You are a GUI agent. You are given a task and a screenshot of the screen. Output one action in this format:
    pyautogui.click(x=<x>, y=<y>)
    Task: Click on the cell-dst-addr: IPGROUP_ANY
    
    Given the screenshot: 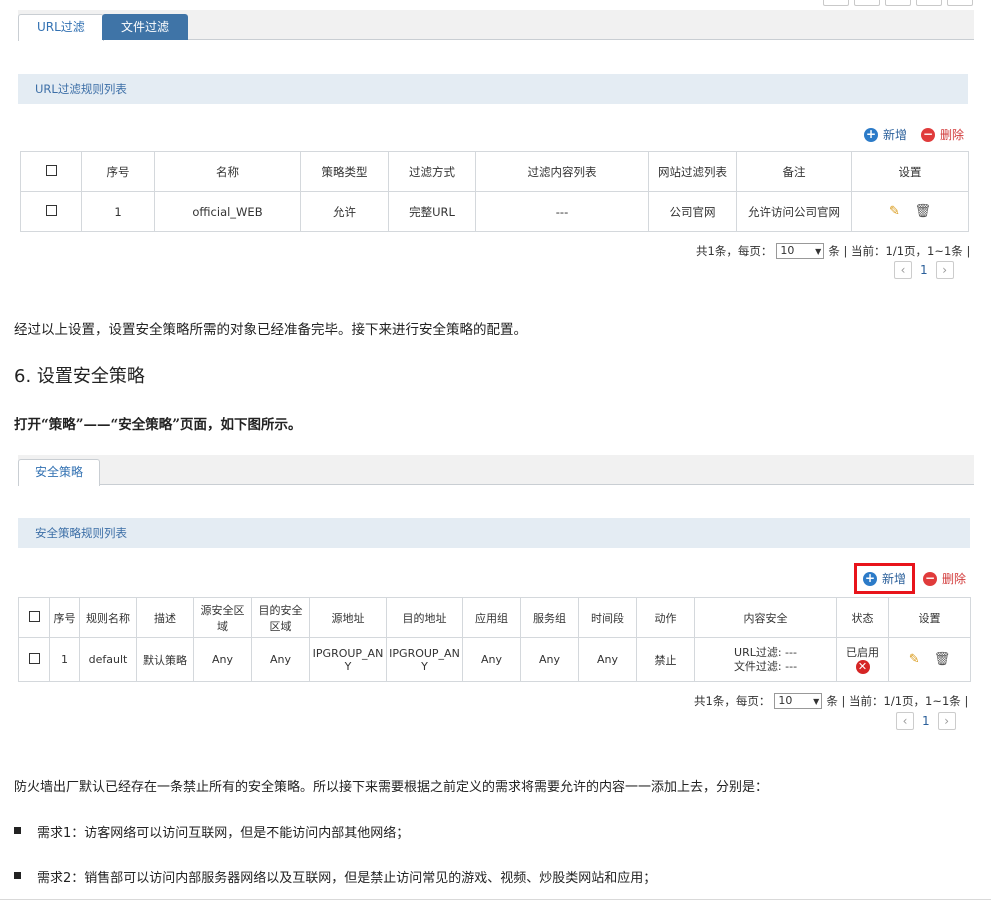 What is the action you would take?
    pyautogui.click(x=424, y=659)
    